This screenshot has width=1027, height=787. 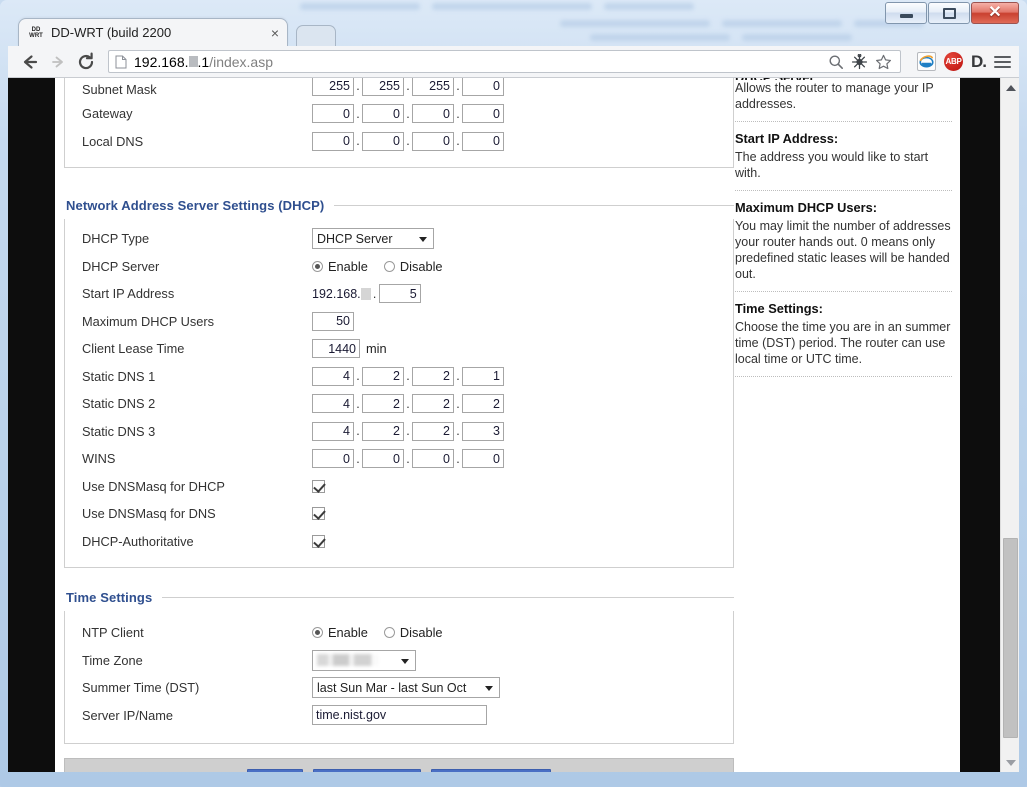 I want to click on server-ip-name-input, so click(x=399, y=715).